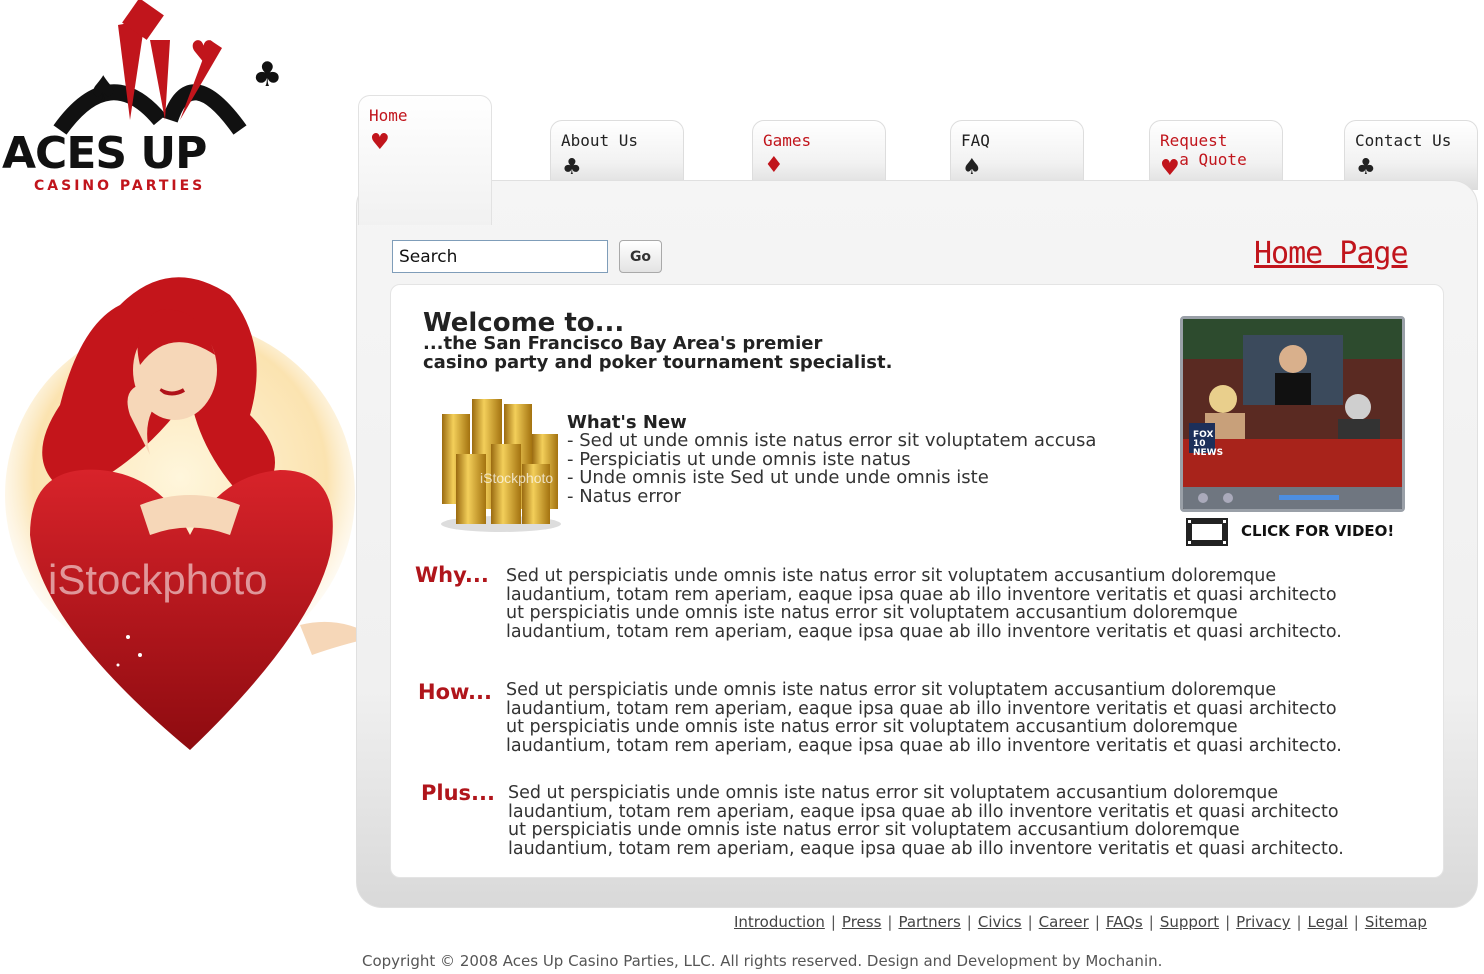 This screenshot has width=1484, height=974. Describe the element at coordinates (600, 140) in the screenshot. I see `tab-about-us-label: About Us` at that location.